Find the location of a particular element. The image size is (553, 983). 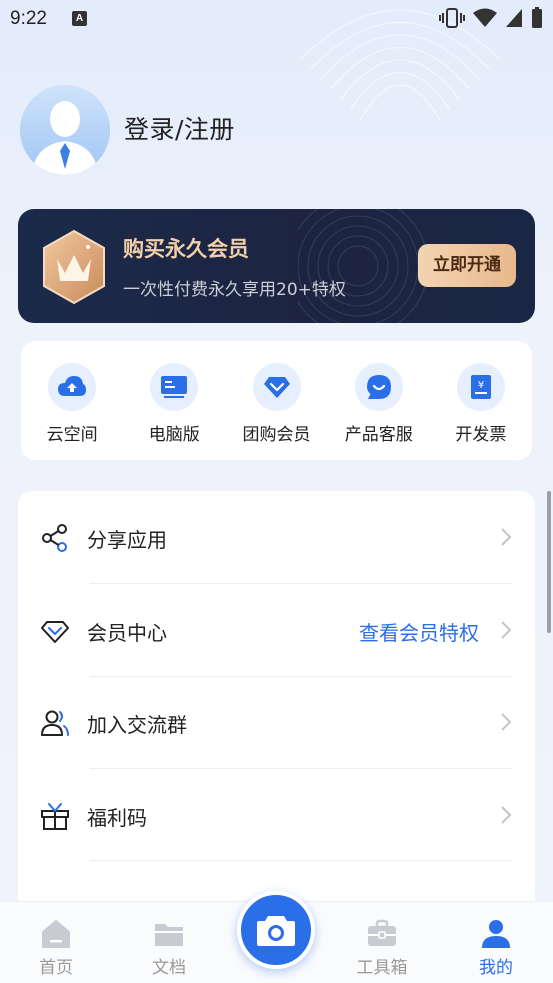

status-icons is located at coordinates (491, 18).